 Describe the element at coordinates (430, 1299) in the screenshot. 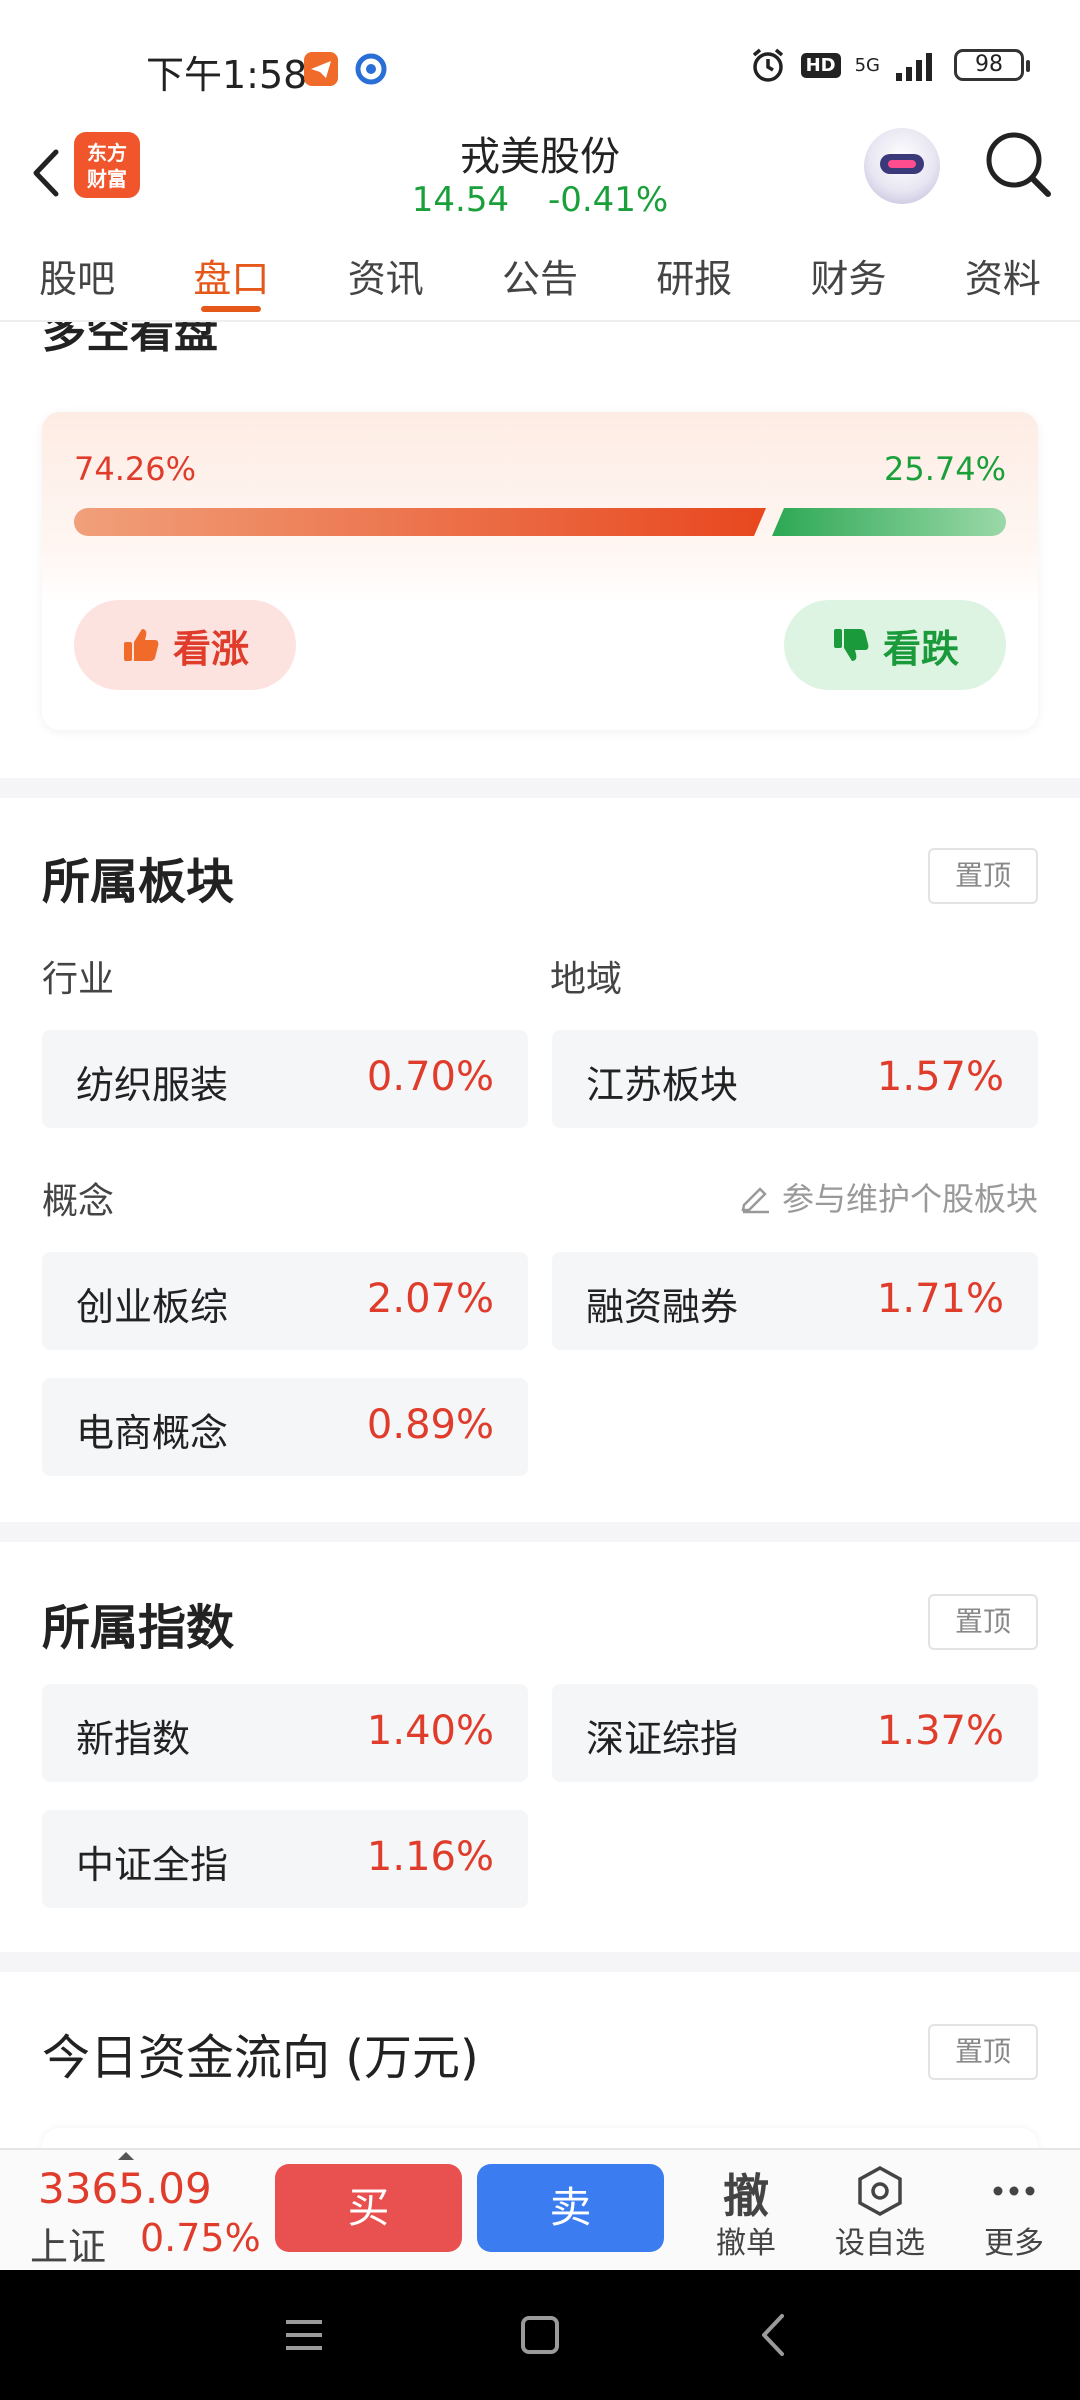

I see `concept-change: 2.07%` at that location.